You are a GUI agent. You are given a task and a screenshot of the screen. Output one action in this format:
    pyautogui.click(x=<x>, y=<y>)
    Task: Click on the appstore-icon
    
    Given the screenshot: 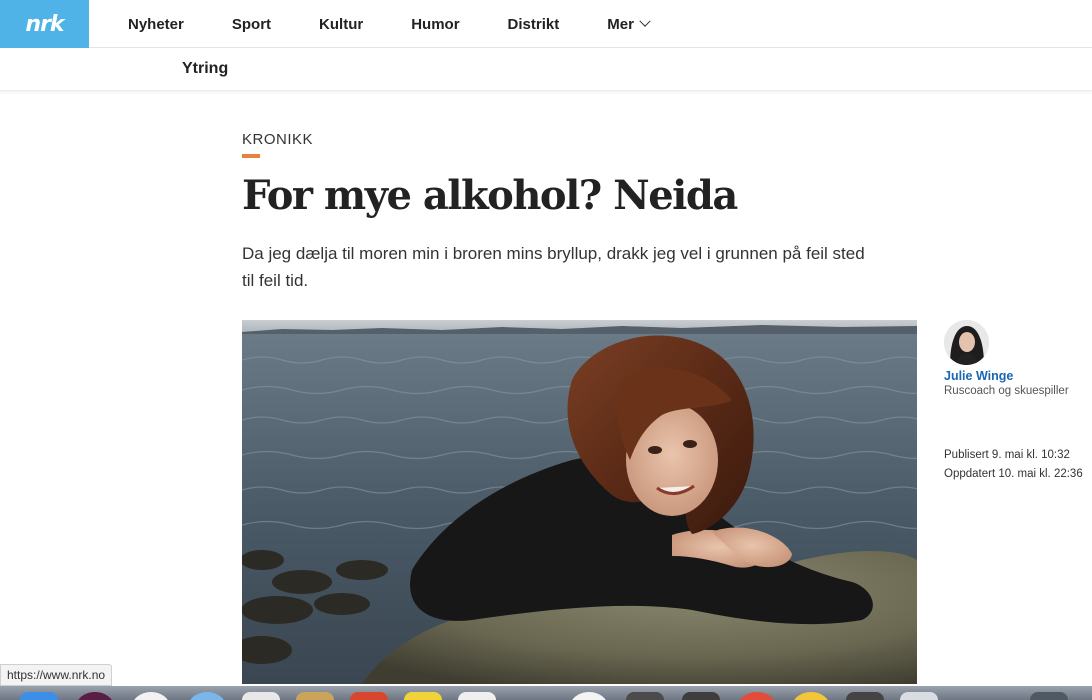 What is the action you would take?
    pyautogui.click(x=919, y=696)
    